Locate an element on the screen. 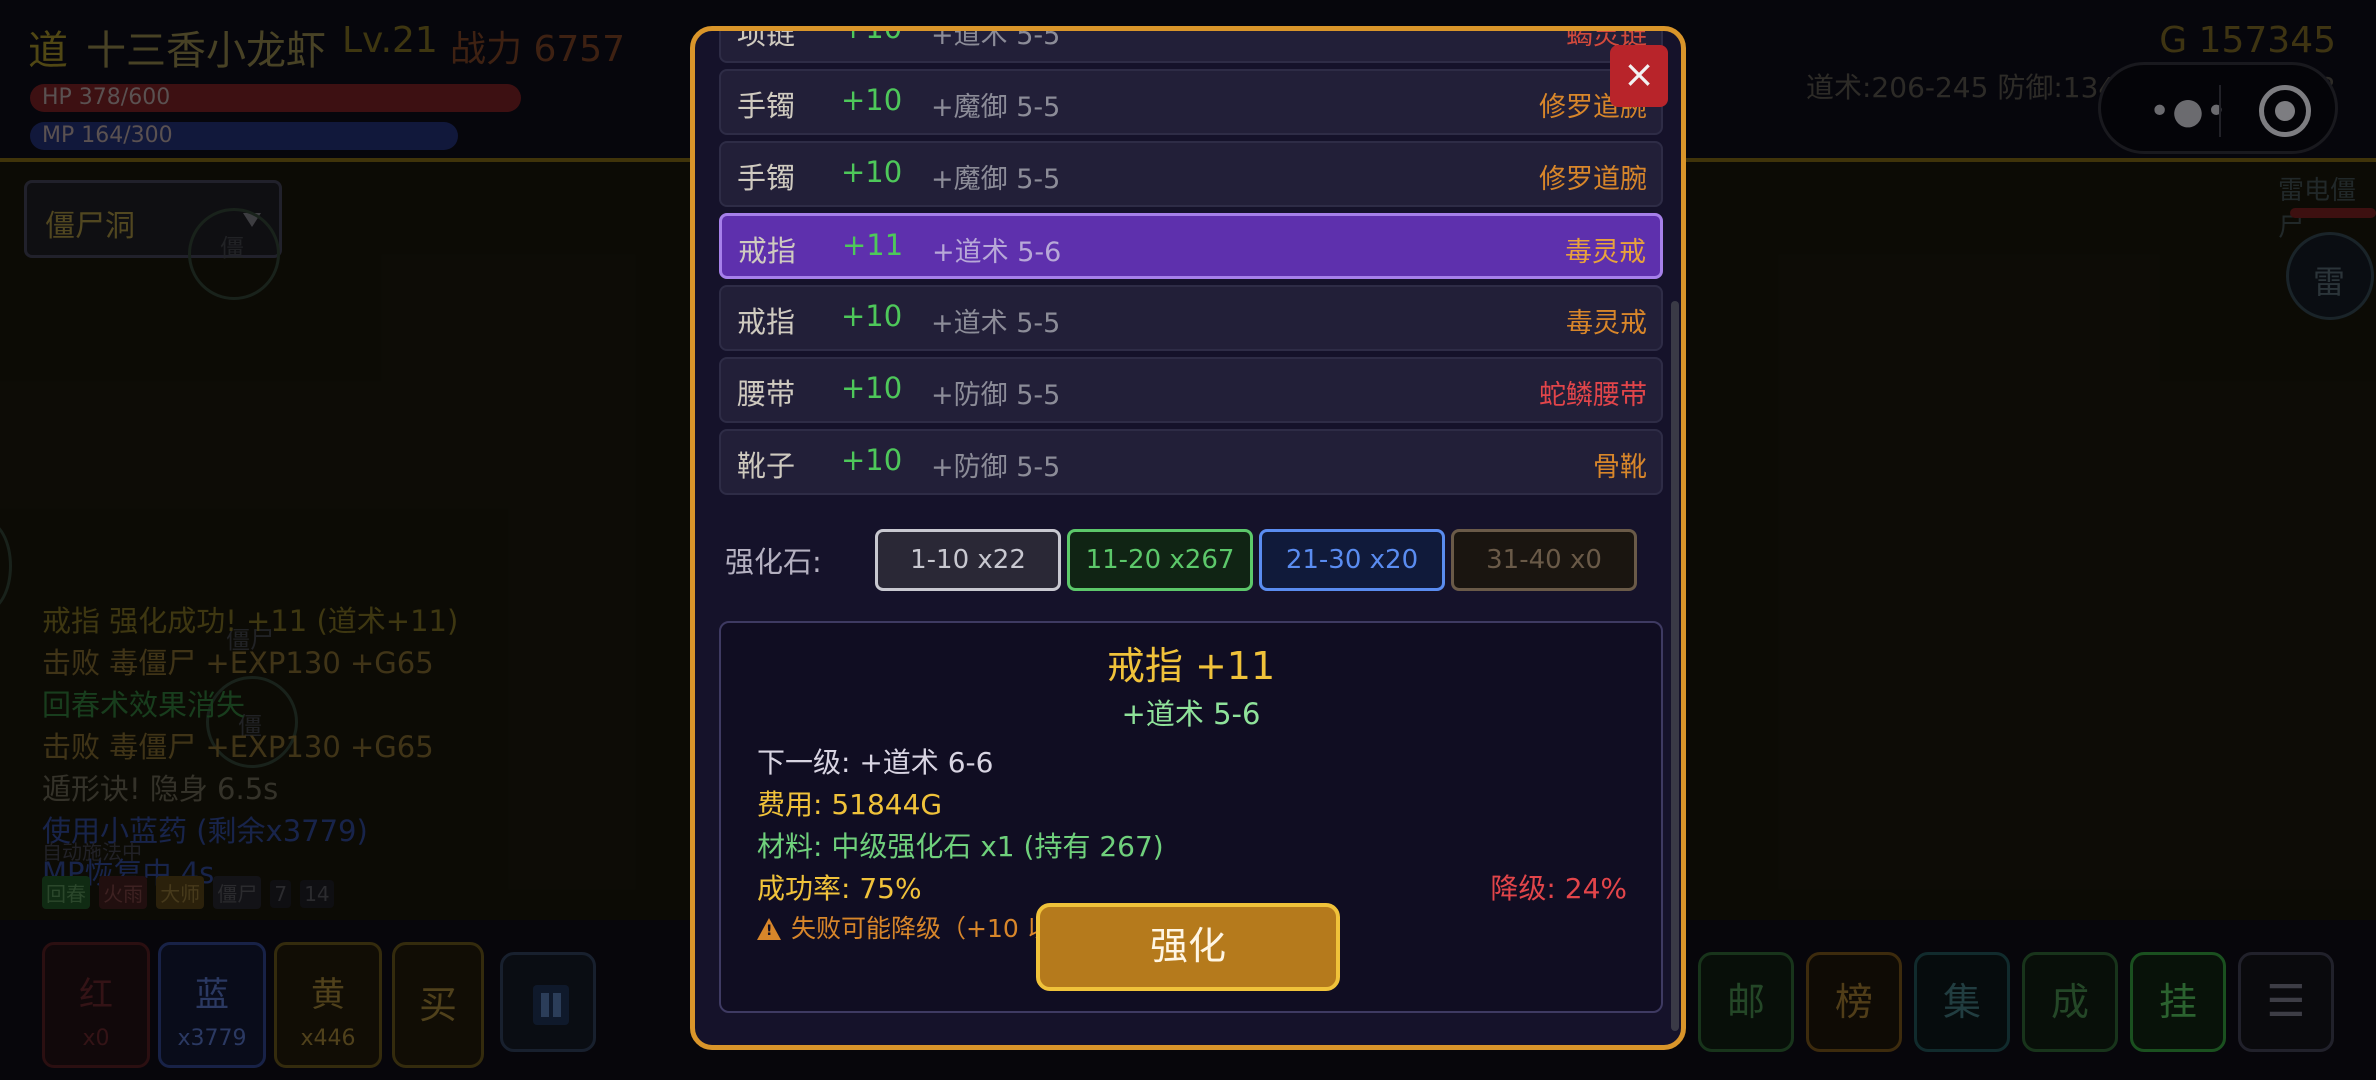 This screenshot has height=1080, width=2376. equipment-name: 蛇鳞腰带 is located at coordinates (1593, 395).